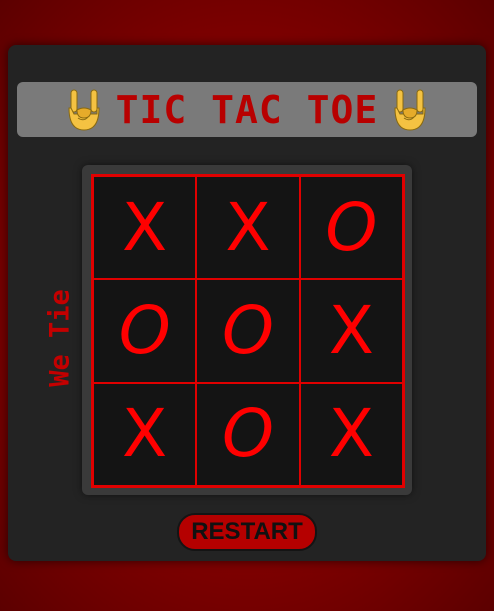  I want to click on board-cell-r2-c2: O, so click(248, 331).